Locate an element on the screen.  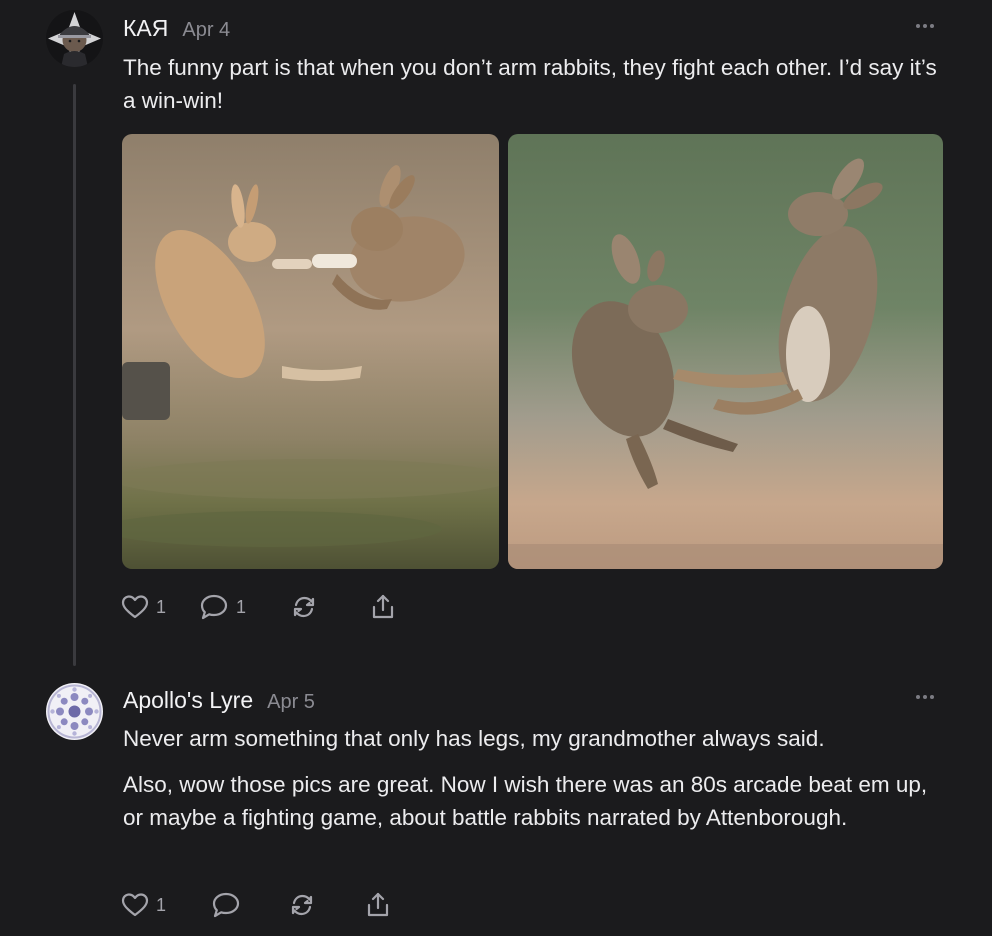
author-name: Apollo's Lyre is located at coordinates (188, 700).